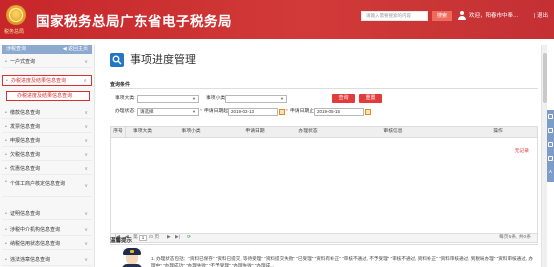 The height and width of the screenshot is (267, 554). Describe the element at coordinates (521, 151) in the screenshot. I see `no-record-text: 无记录` at that location.